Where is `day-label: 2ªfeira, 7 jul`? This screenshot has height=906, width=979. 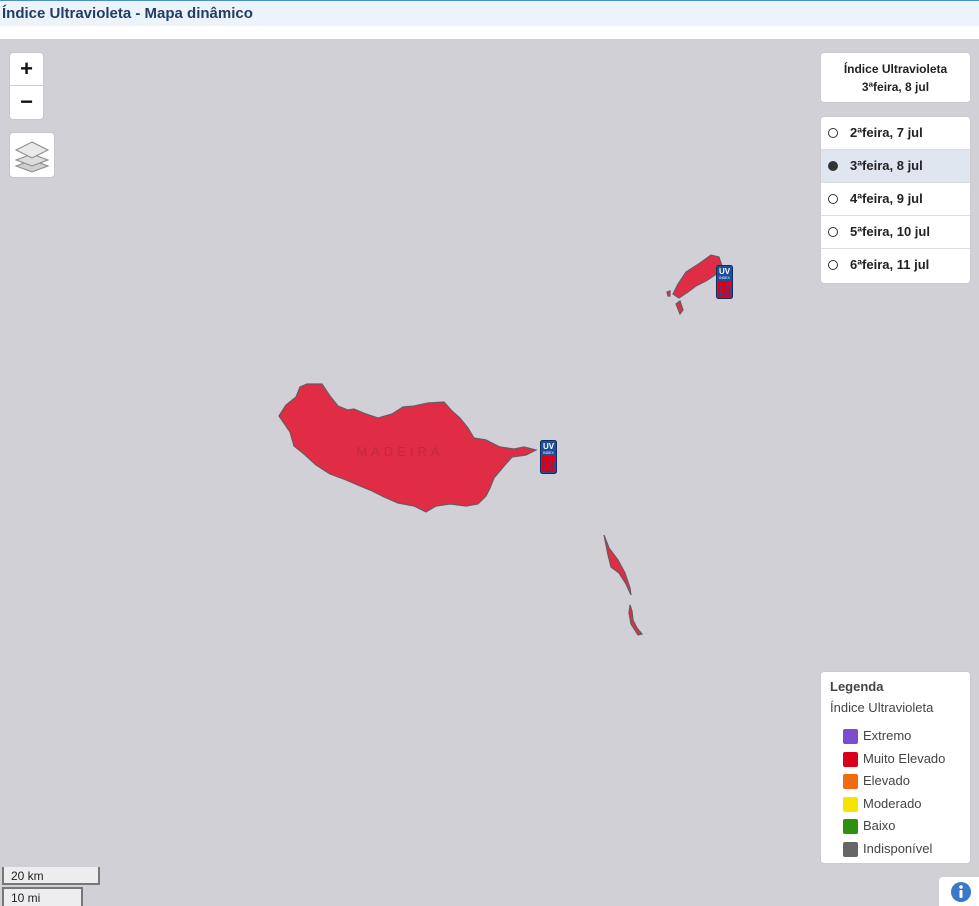 day-label: 2ªfeira, 7 jul is located at coordinates (886, 132).